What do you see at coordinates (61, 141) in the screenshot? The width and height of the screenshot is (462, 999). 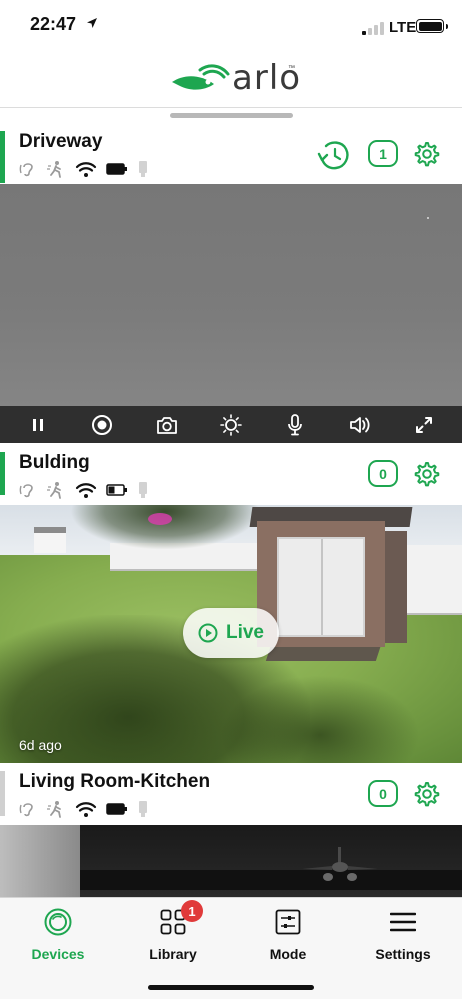 I see `device-name: Driveway` at bounding box center [61, 141].